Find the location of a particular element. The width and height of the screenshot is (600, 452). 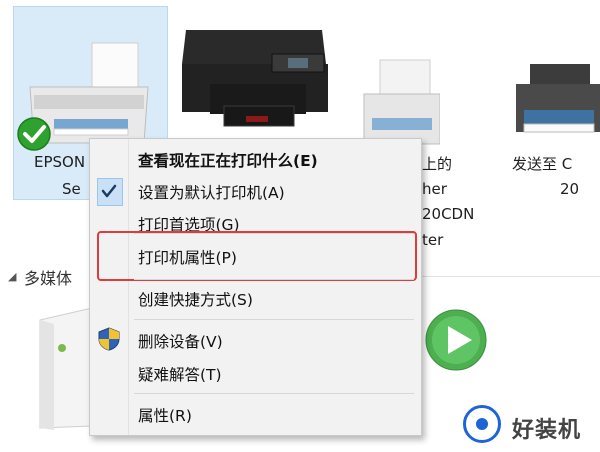

menu-item-see-whats-printing: 查看现在正在打印什么(E) is located at coordinates (228, 160).